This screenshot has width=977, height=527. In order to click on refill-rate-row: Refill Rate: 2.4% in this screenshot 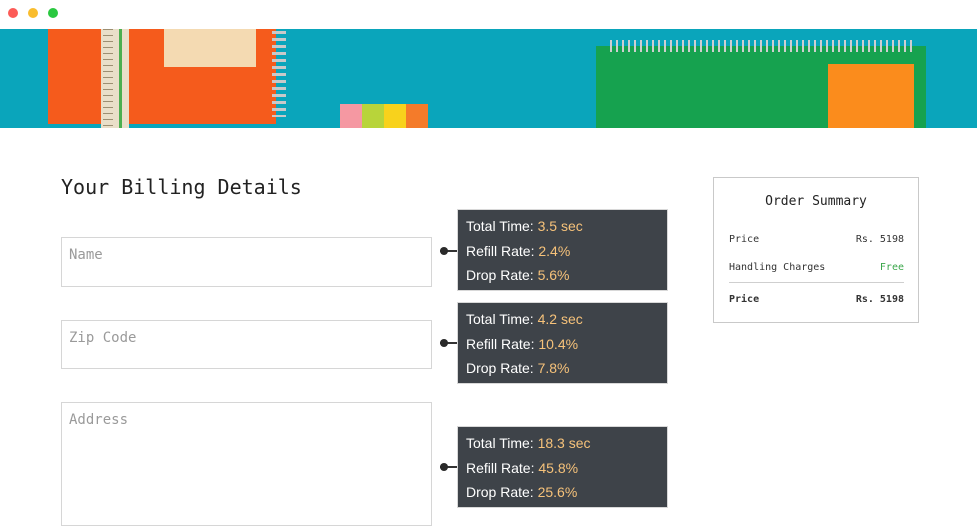, I will do `click(562, 251)`.